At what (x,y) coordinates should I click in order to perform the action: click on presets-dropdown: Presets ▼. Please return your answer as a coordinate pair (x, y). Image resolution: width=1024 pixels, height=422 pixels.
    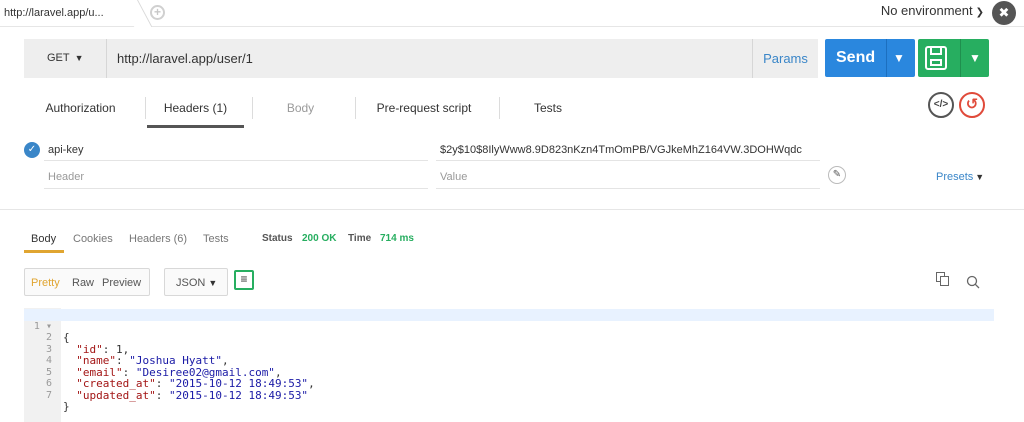
    Looking at the image, I should click on (960, 177).